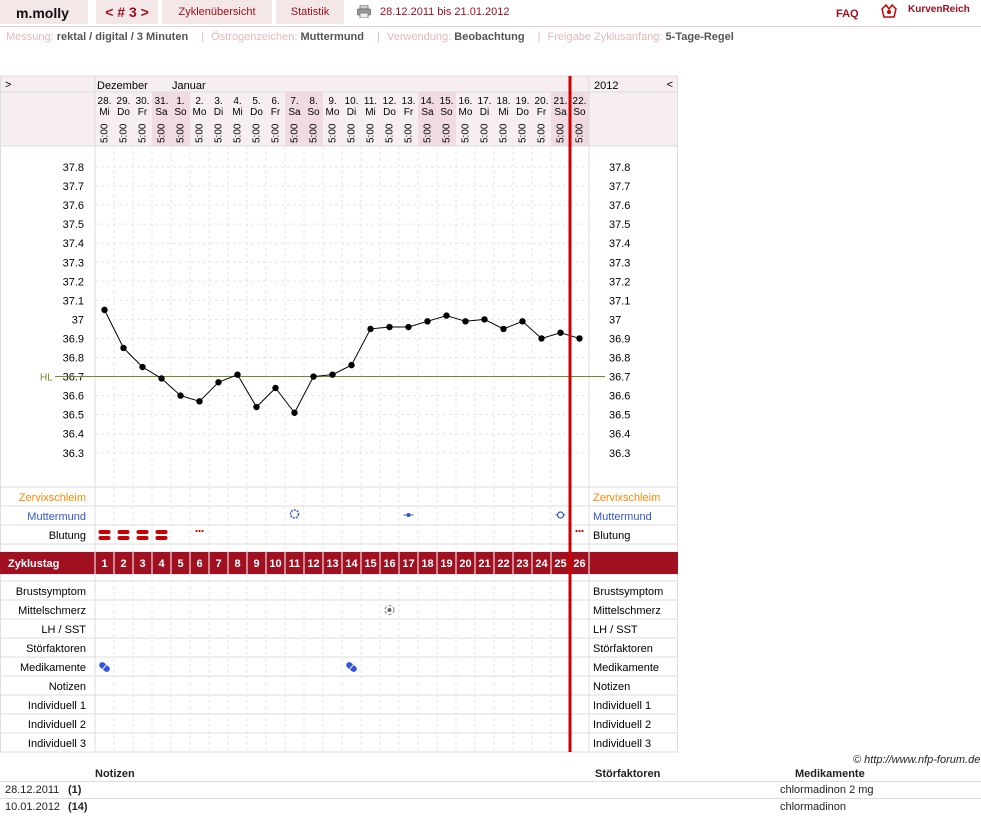 The height and width of the screenshot is (833, 981). I want to click on day-date-label: 1., so click(180, 101).